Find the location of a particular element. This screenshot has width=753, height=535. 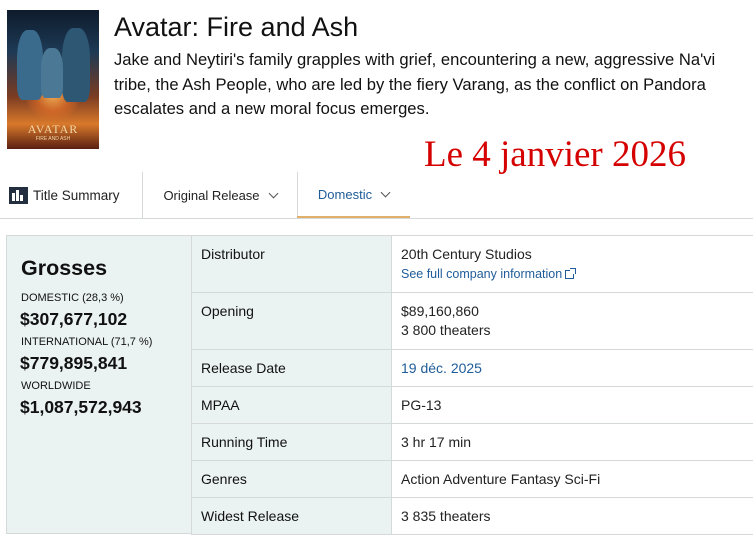

table-row: Widest Release 3 835 theaters is located at coordinates (472, 516).